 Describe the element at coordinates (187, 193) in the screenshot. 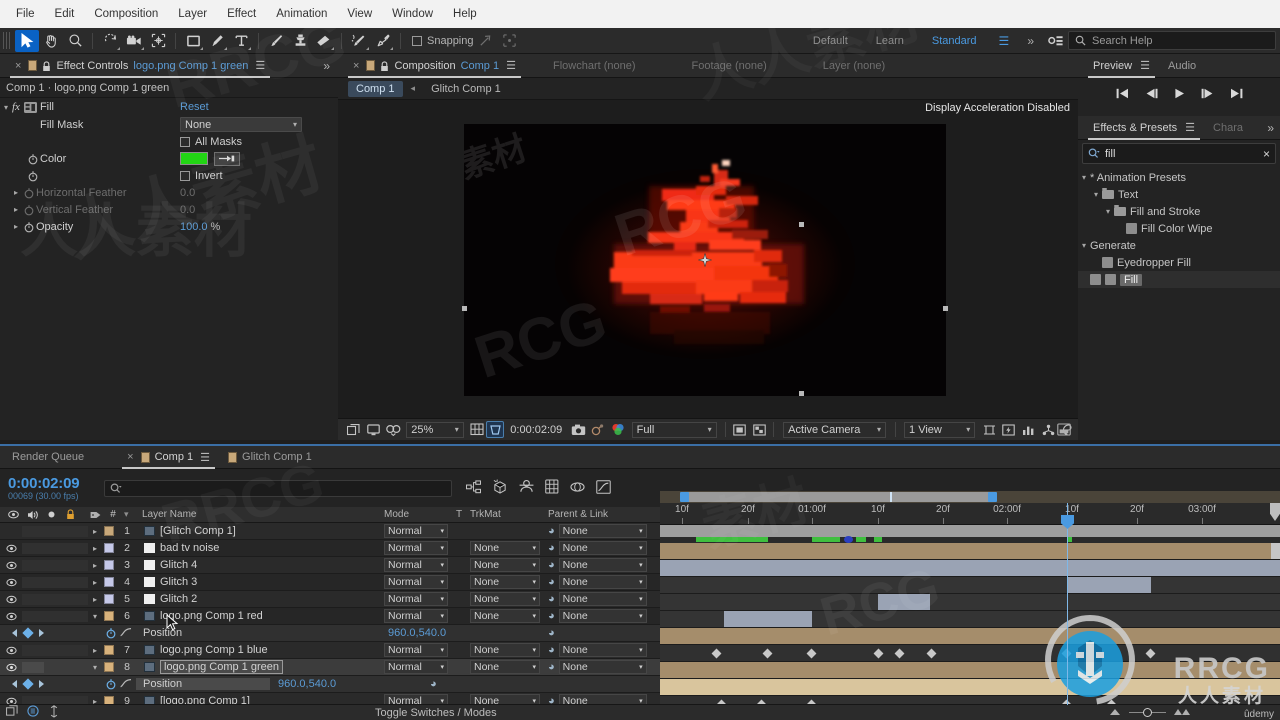

I see `horizontal-feather-value: 0.0` at that location.